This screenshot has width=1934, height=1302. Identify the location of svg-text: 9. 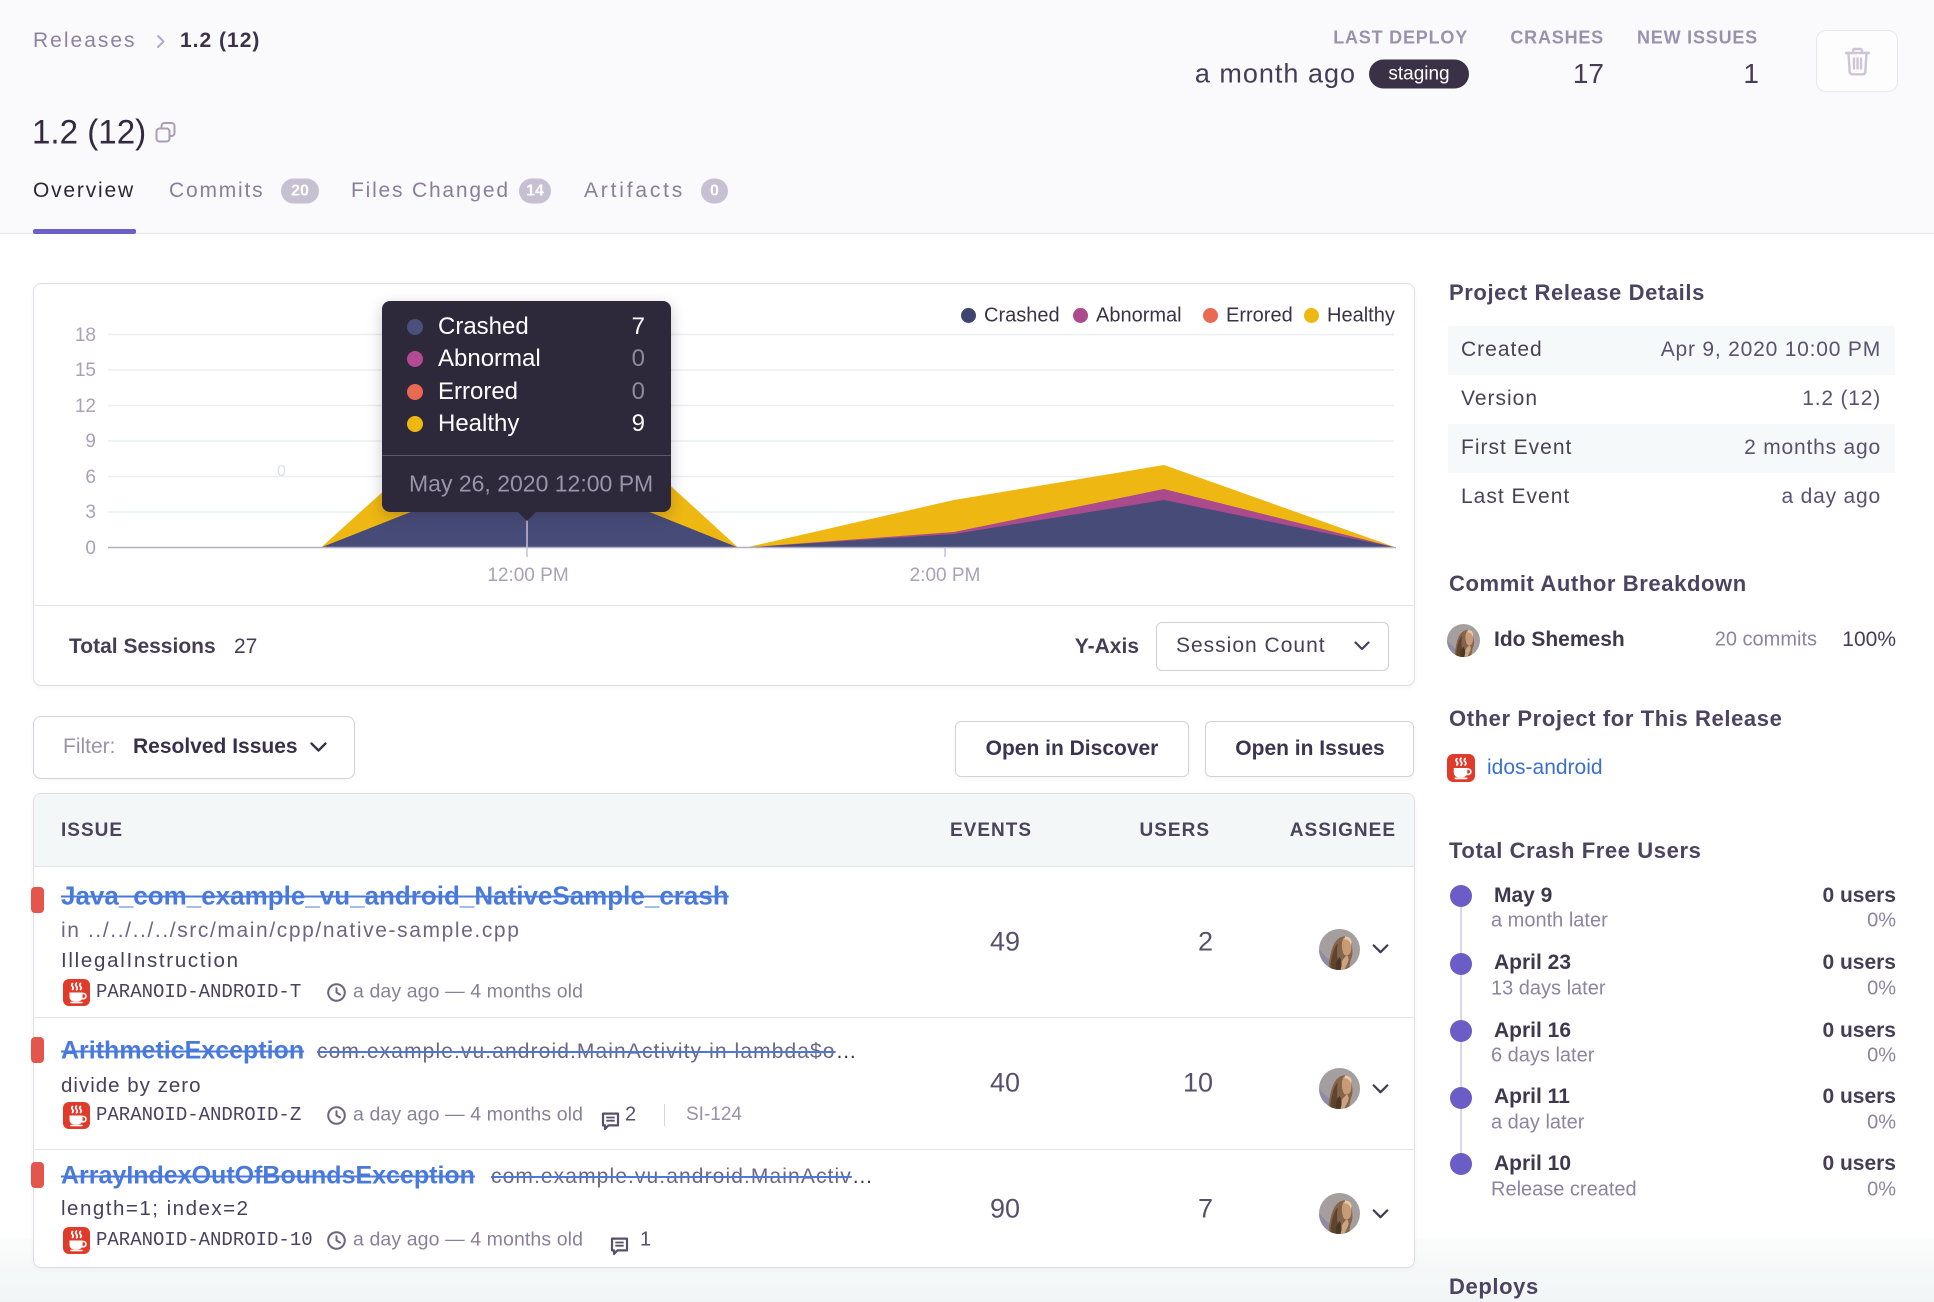
(90, 441).